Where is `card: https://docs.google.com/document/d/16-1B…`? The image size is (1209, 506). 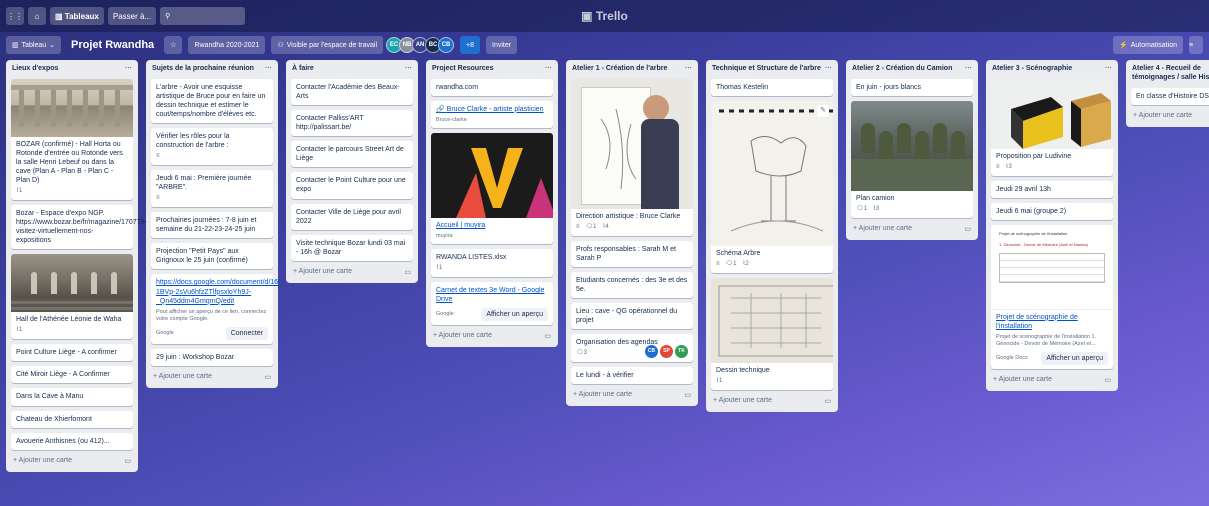
card: https://docs.google.com/document/d/16-1B… is located at coordinates (216, 309).